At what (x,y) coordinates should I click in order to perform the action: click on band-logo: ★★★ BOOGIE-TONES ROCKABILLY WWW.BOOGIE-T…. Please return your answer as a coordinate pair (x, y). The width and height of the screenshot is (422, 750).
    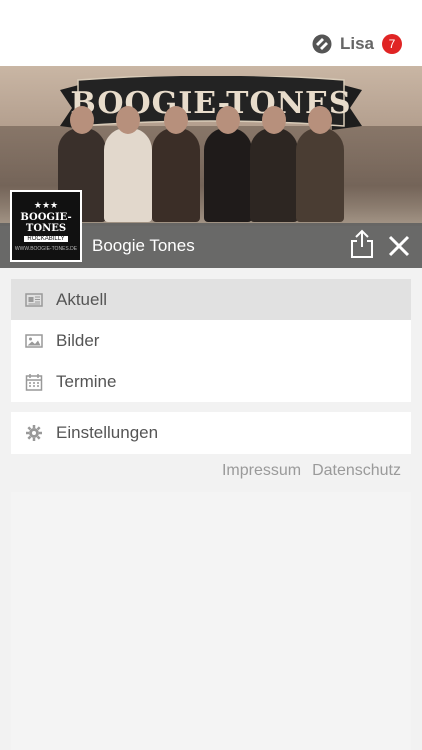
    Looking at the image, I should click on (46, 226).